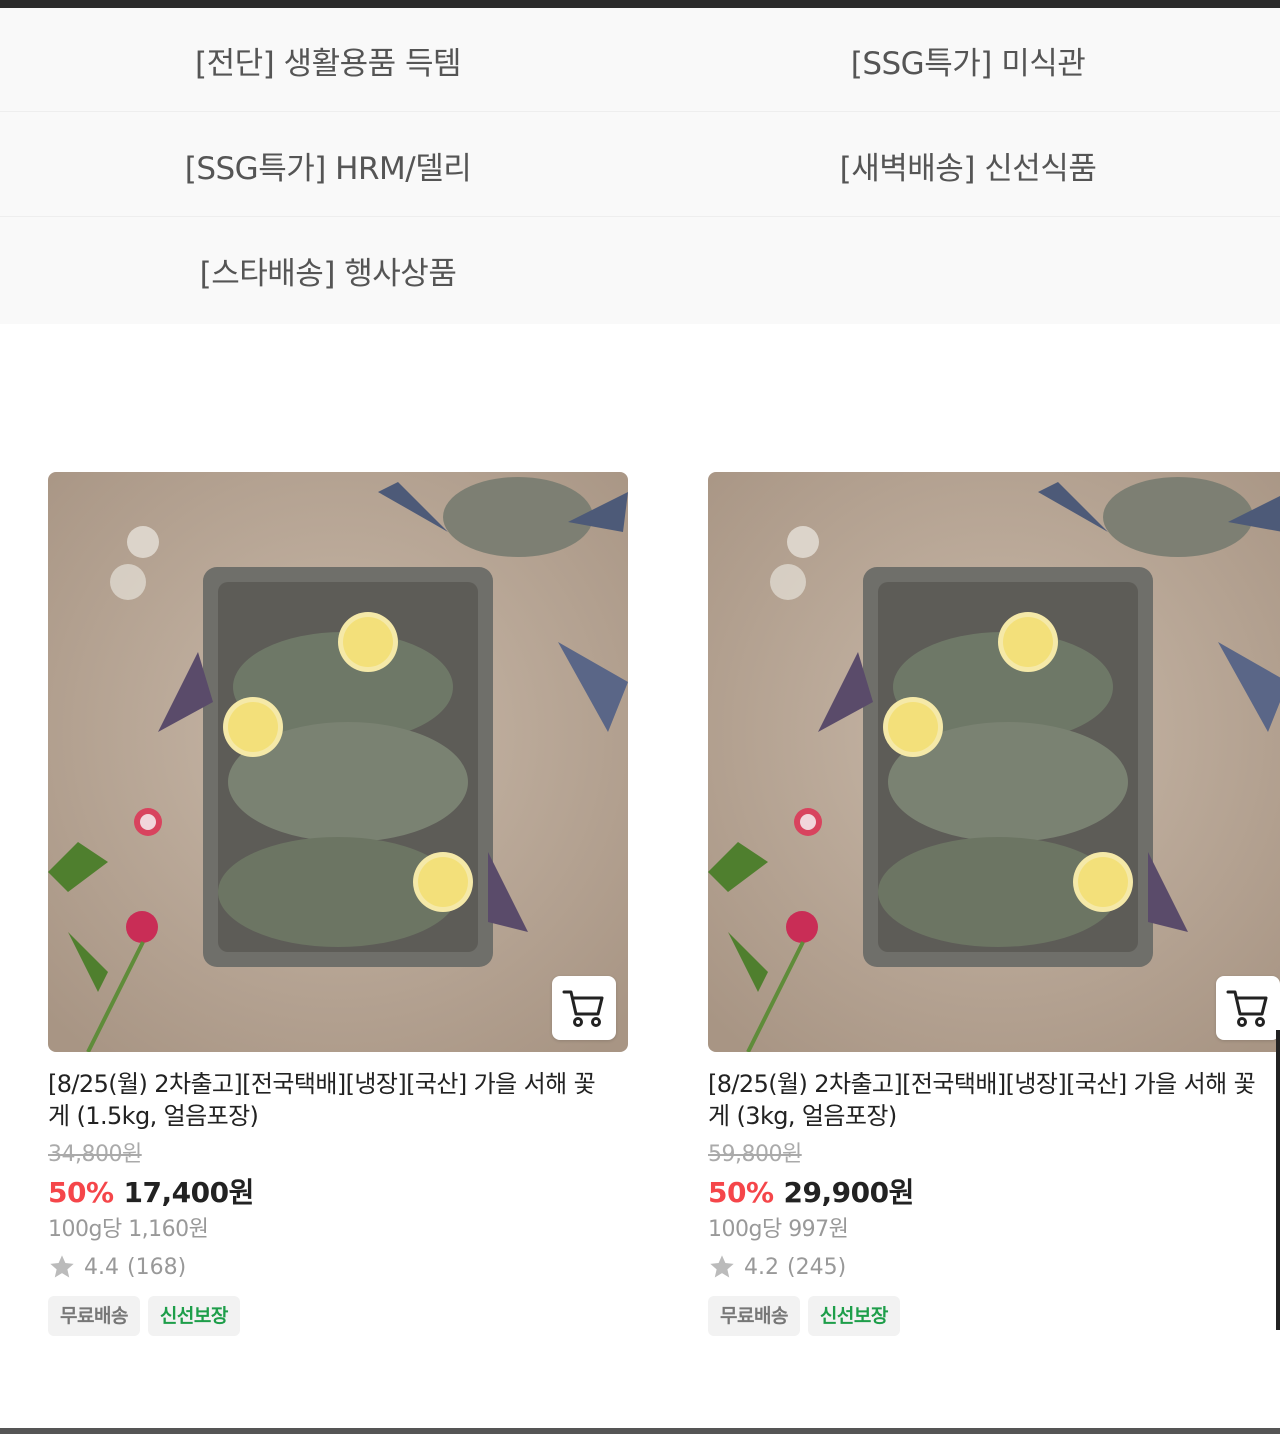  What do you see at coordinates (1278, 1180) in the screenshot?
I see `scrollbar` at bounding box center [1278, 1180].